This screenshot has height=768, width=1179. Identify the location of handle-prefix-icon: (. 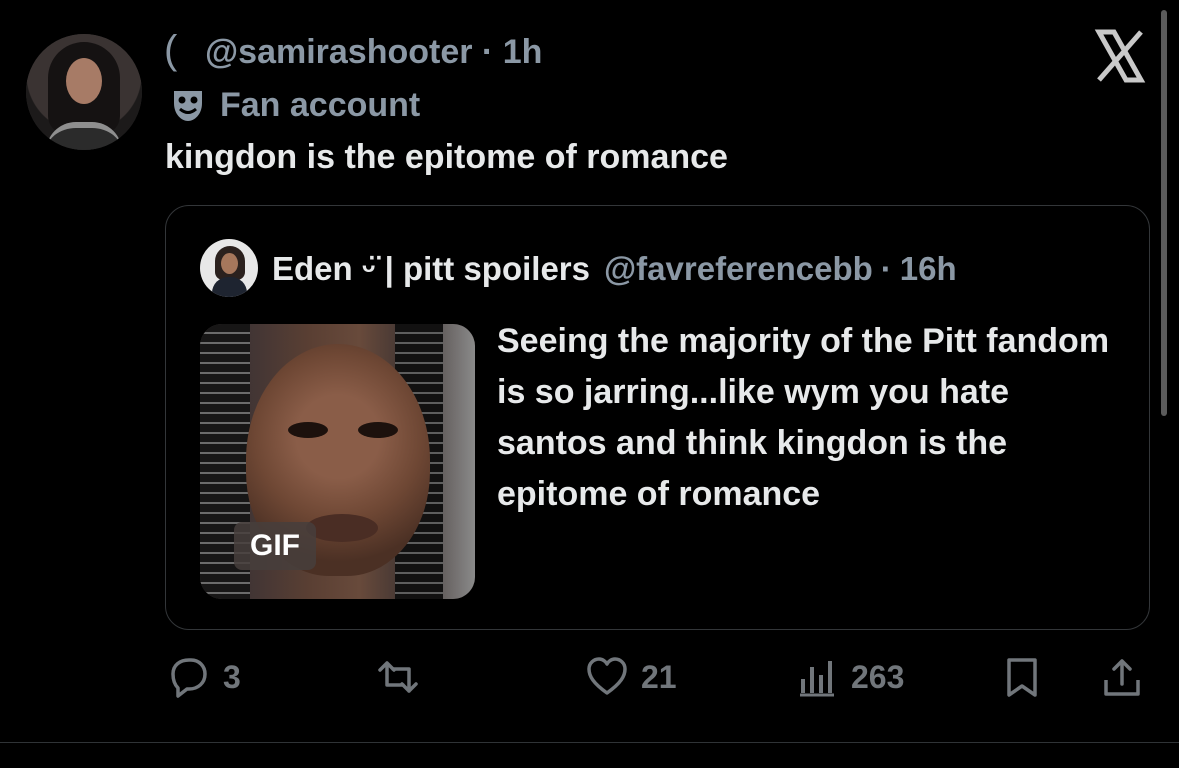
(171, 50).